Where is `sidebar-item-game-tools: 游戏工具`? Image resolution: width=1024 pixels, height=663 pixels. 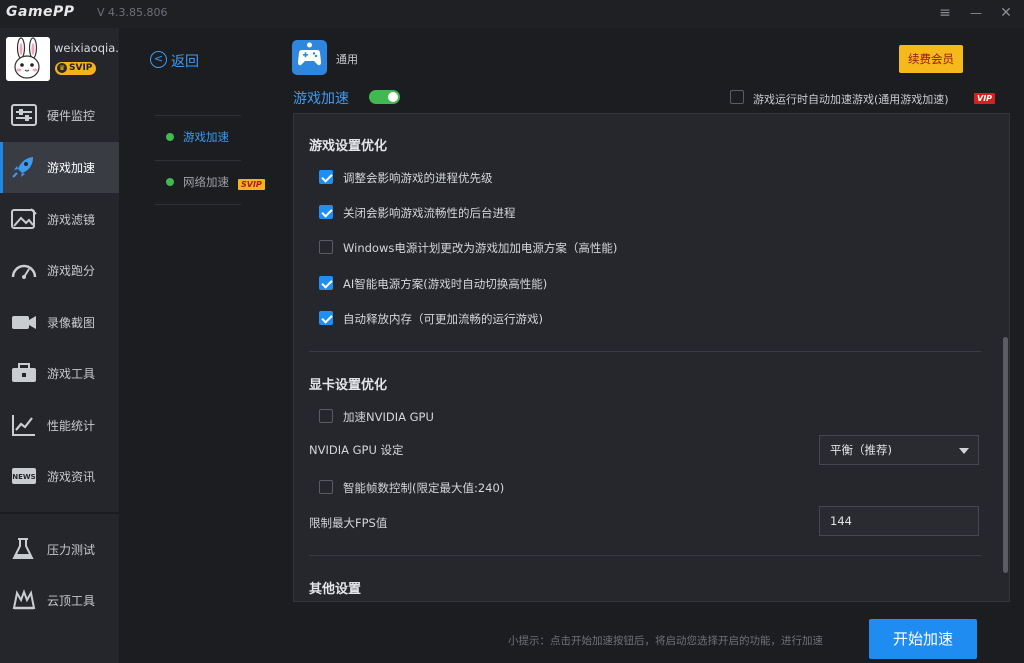
sidebar-item-game-tools: 游戏工具 is located at coordinates (59, 373).